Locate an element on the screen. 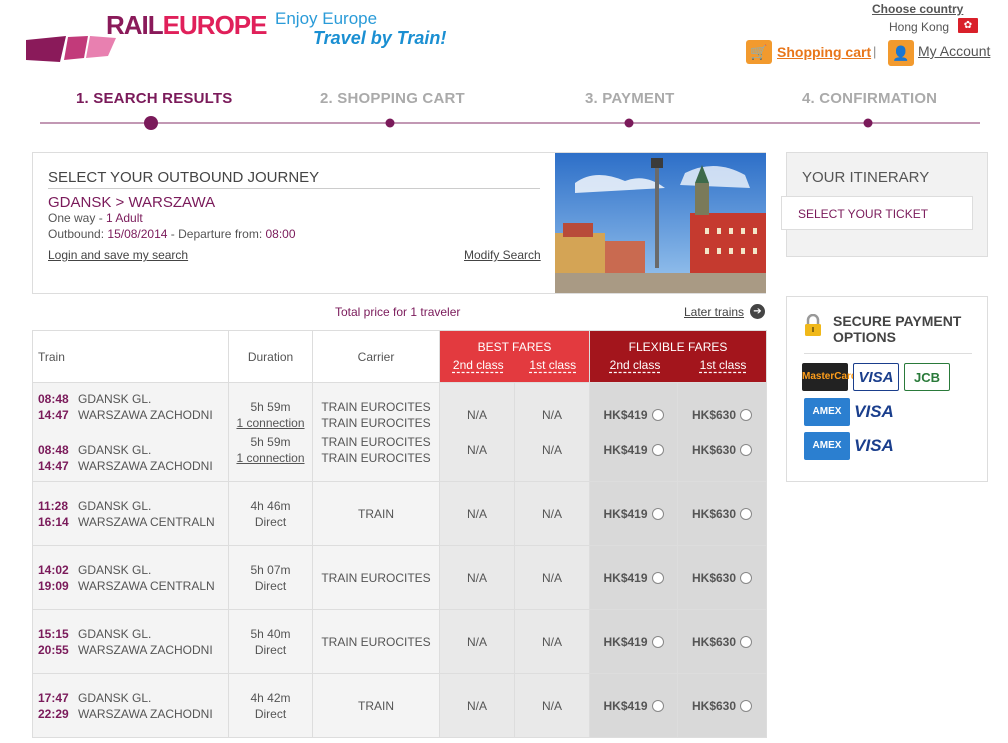  shopping-cart-icon: 🛒 is located at coordinates (759, 52).